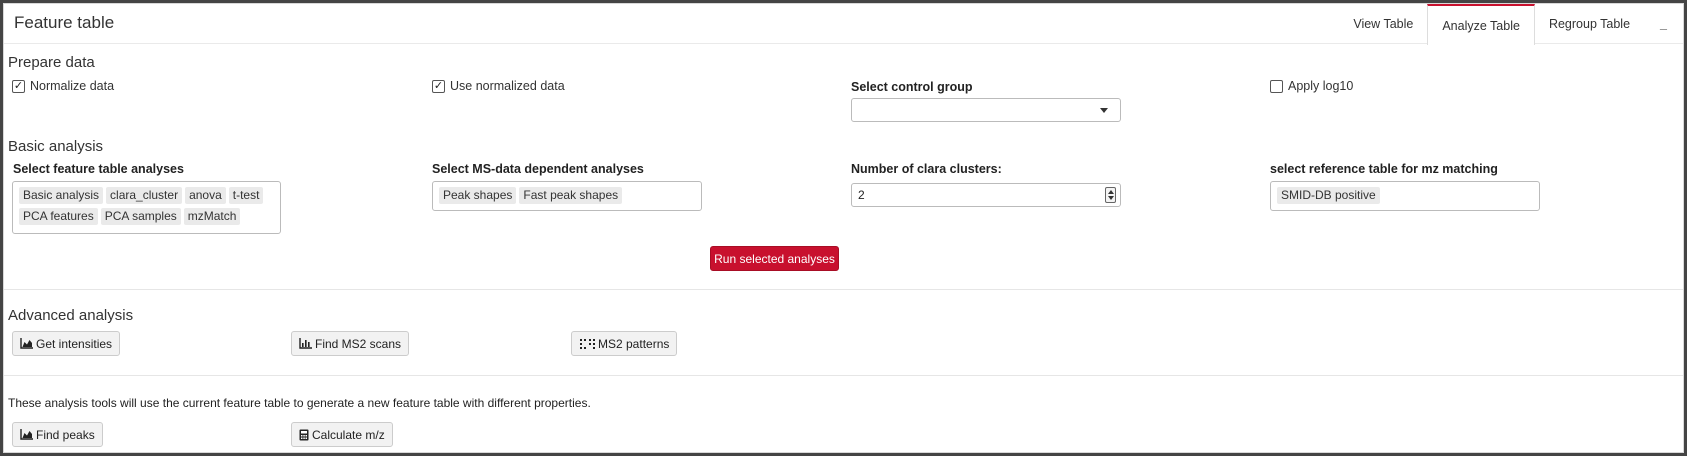  What do you see at coordinates (358, 343) in the screenshot?
I see `find-ms2-label: Find MS2 scans` at bounding box center [358, 343].